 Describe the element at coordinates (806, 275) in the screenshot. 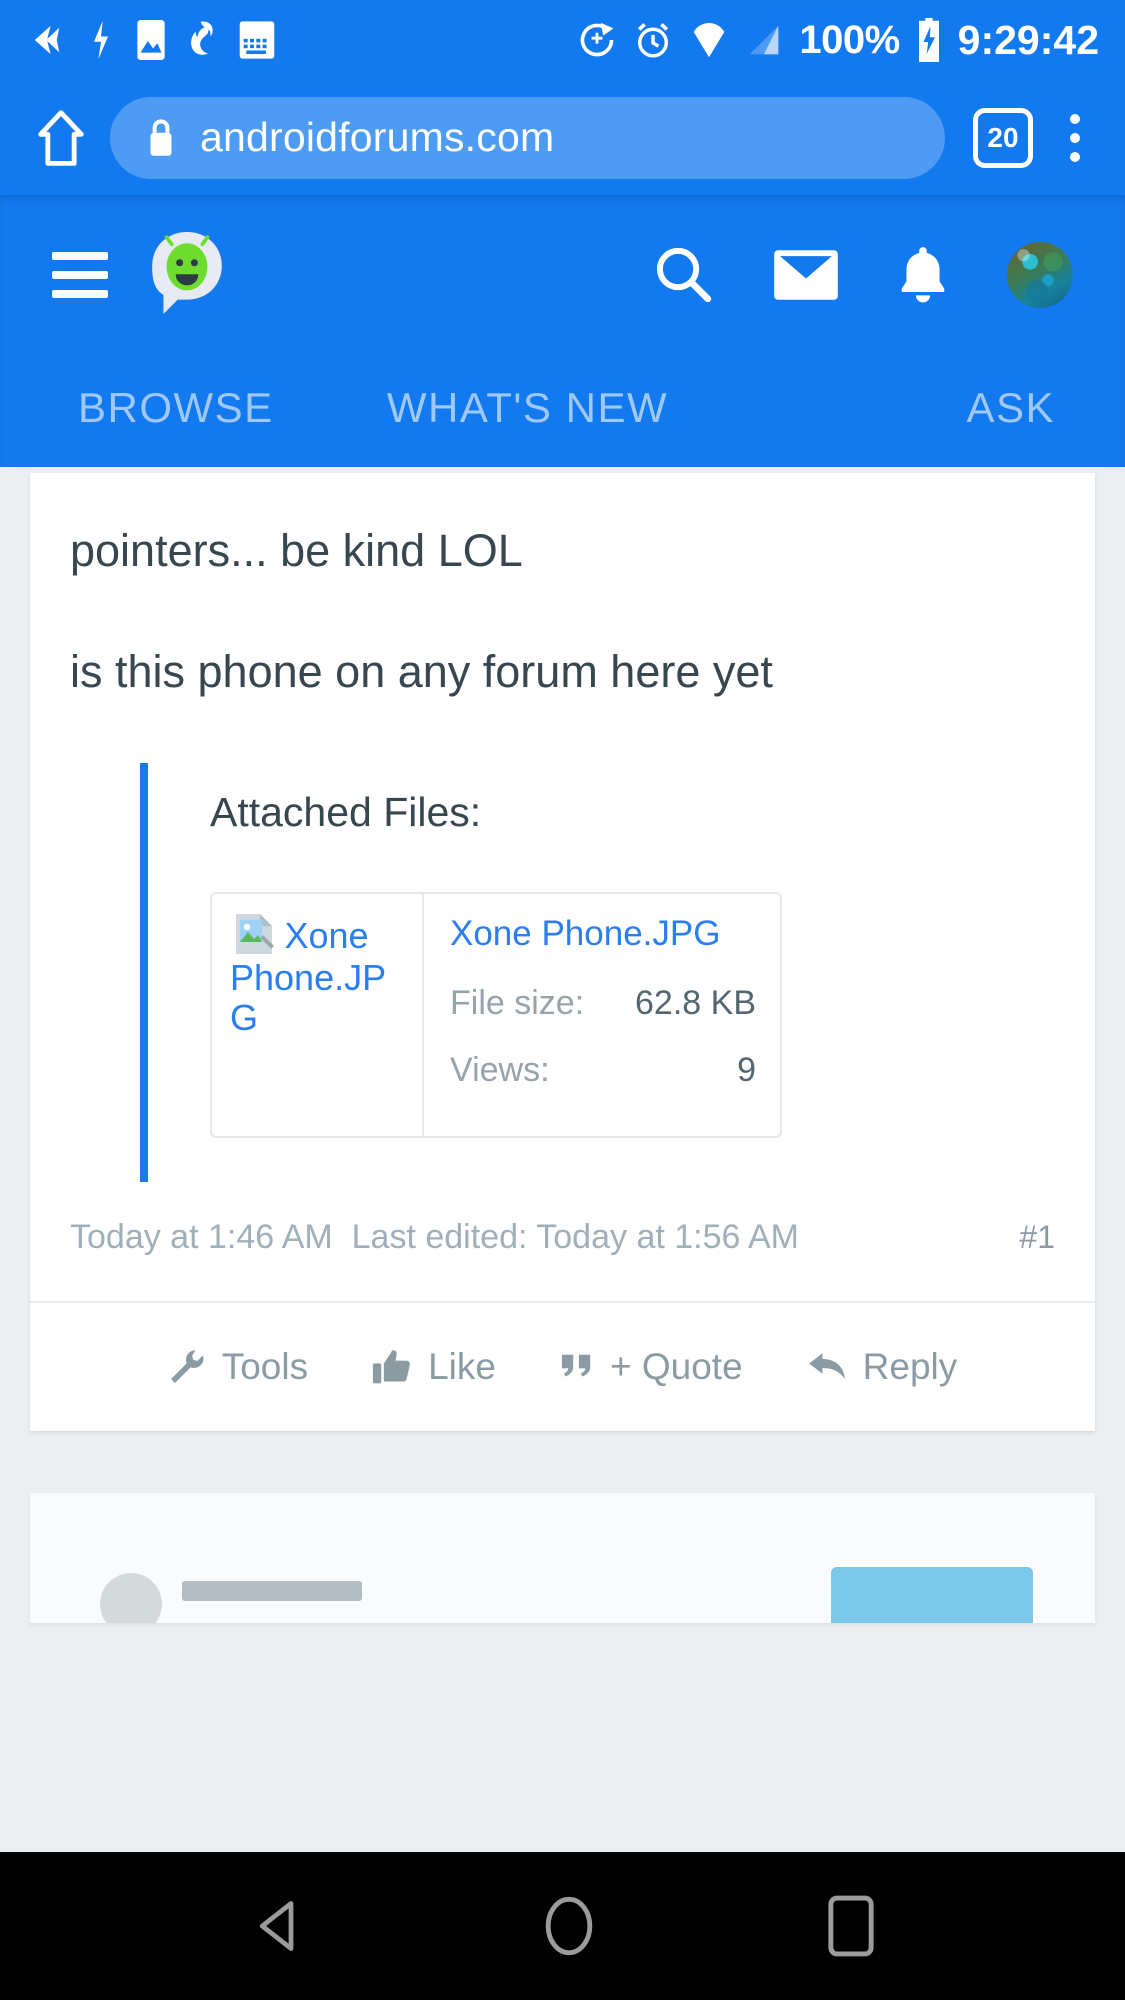

I see `inbox-icon` at that location.